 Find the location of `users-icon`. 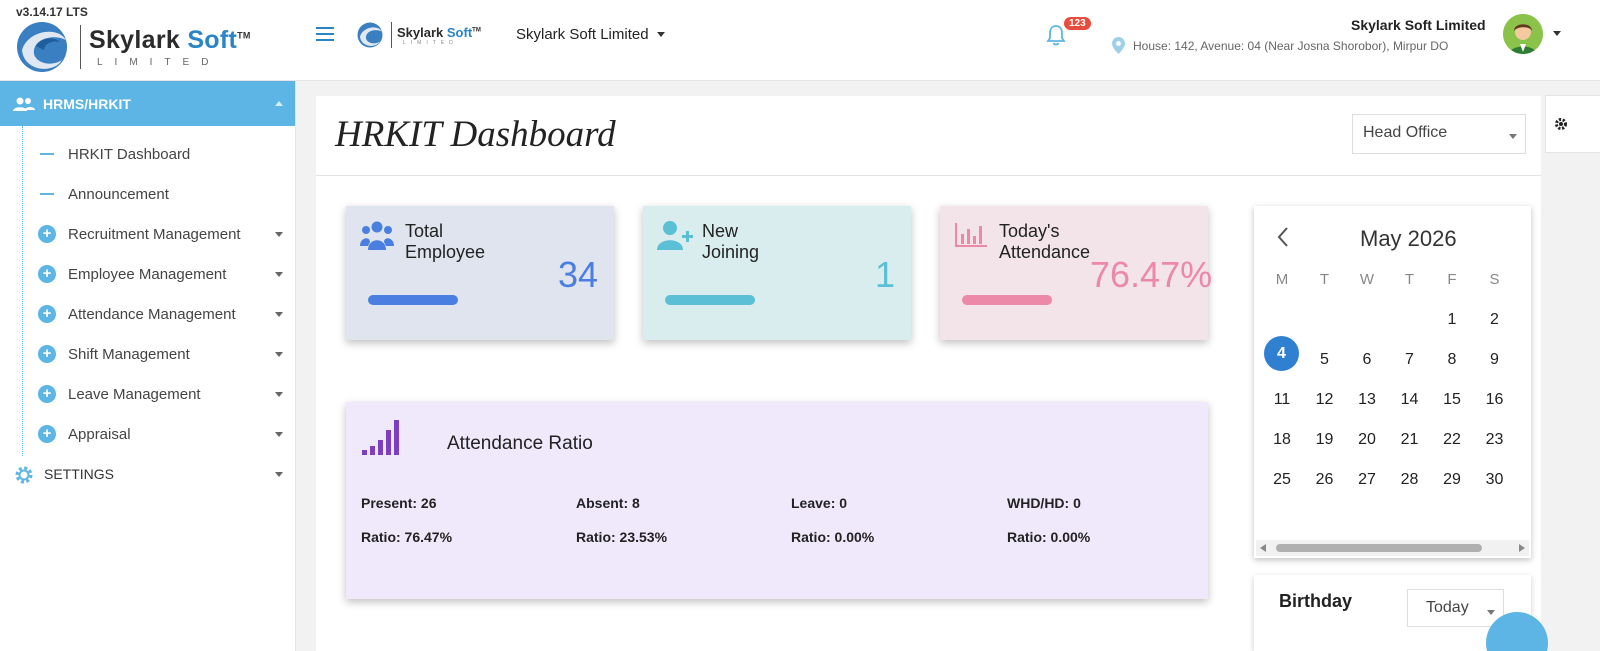

users-icon is located at coordinates (24, 104).